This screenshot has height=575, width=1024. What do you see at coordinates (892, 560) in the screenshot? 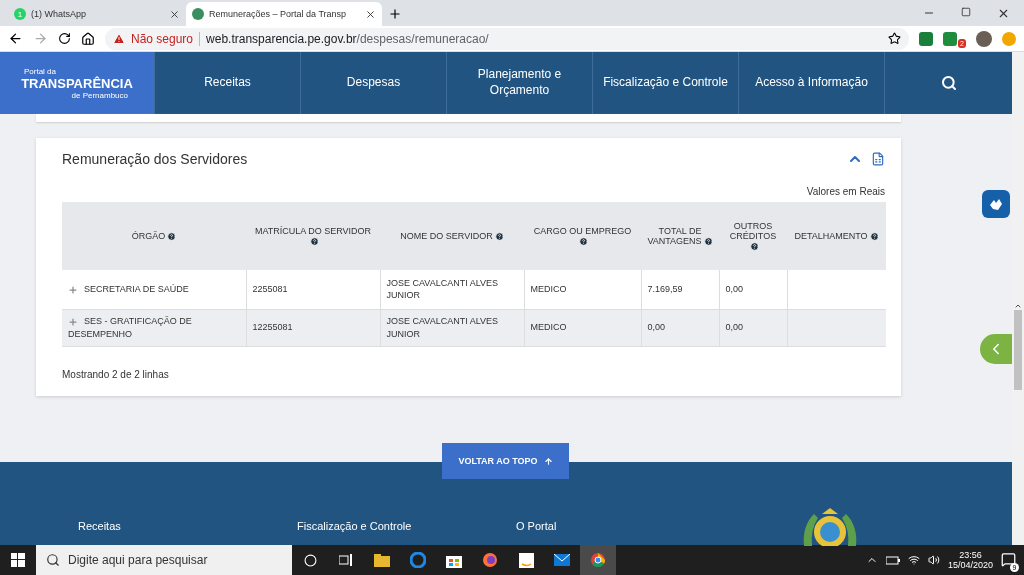
I see `battery-icon` at bounding box center [892, 560].